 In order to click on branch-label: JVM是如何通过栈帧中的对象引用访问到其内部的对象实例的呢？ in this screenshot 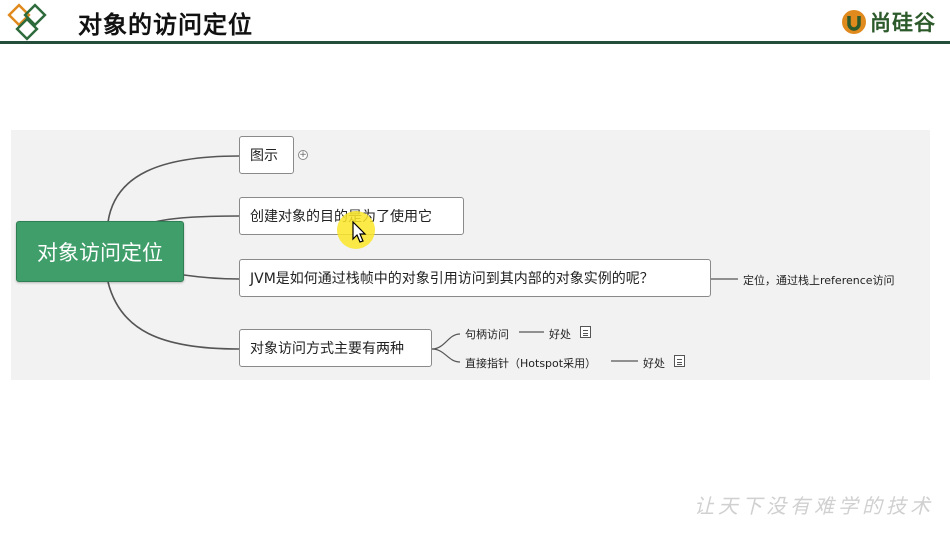, I will do `click(452, 279)`.